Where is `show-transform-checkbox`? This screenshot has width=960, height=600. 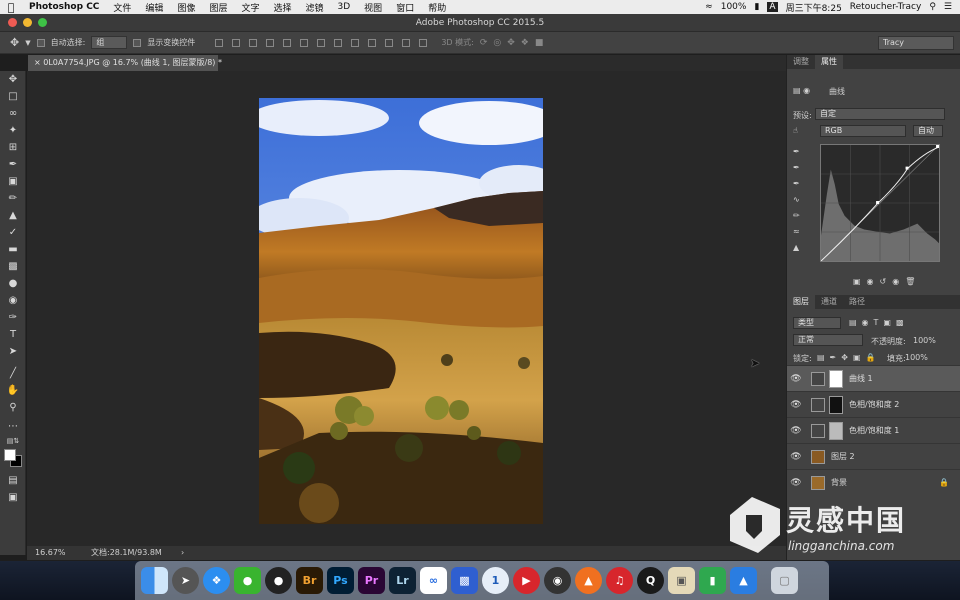 show-transform-checkbox is located at coordinates (137, 42).